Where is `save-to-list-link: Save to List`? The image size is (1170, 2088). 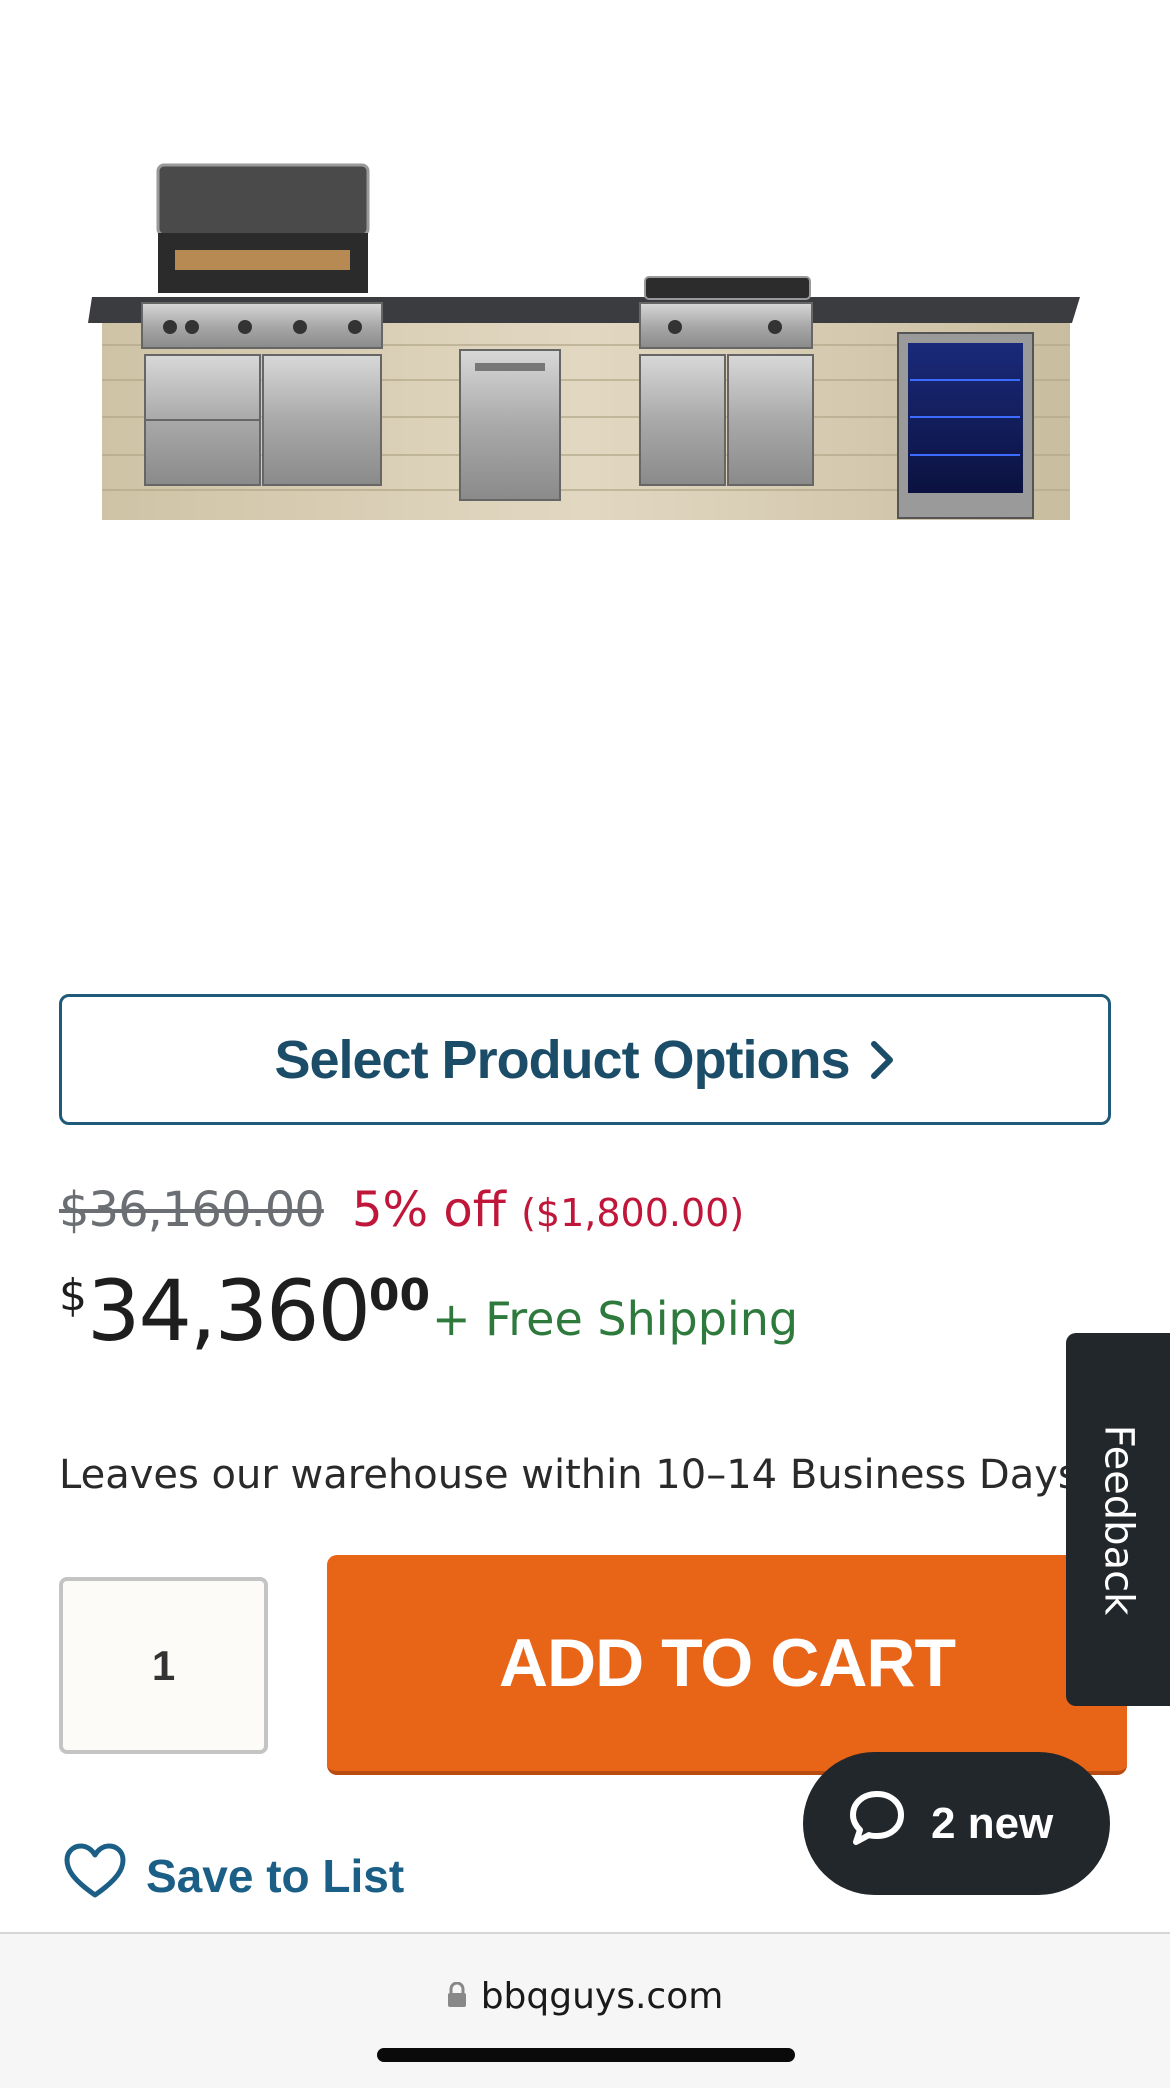 save-to-list-link: Save to List is located at coordinates (234, 1876).